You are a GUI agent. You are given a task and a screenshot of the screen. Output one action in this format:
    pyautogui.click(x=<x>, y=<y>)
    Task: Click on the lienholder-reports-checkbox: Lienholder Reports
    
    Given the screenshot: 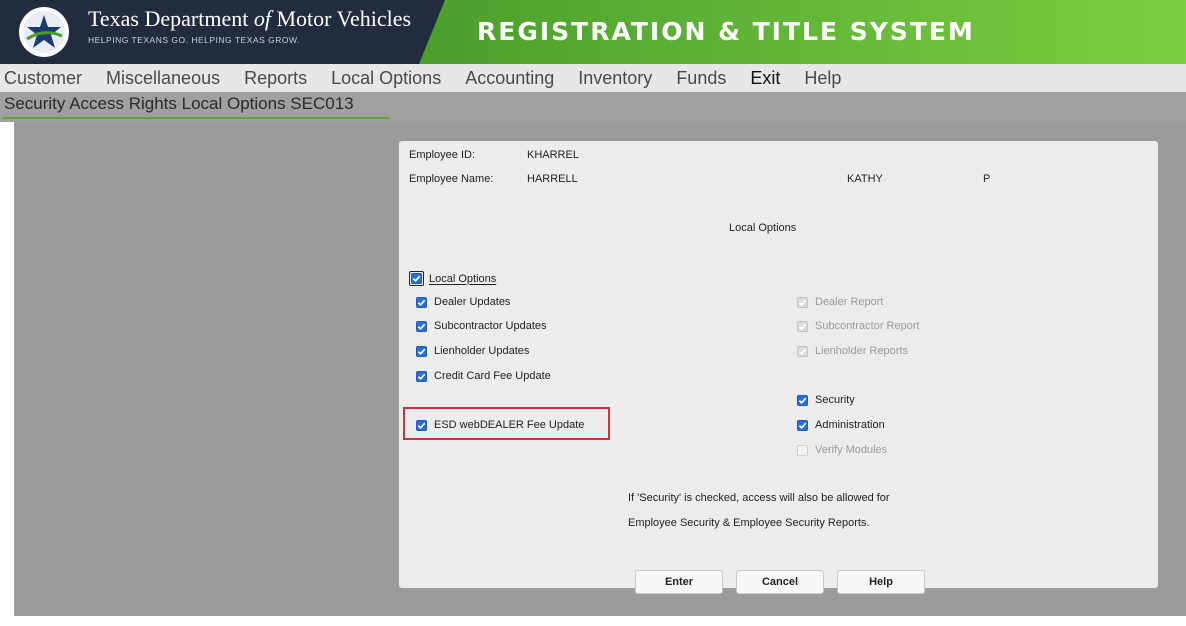 What is the action you would take?
    pyautogui.click(x=852, y=351)
    